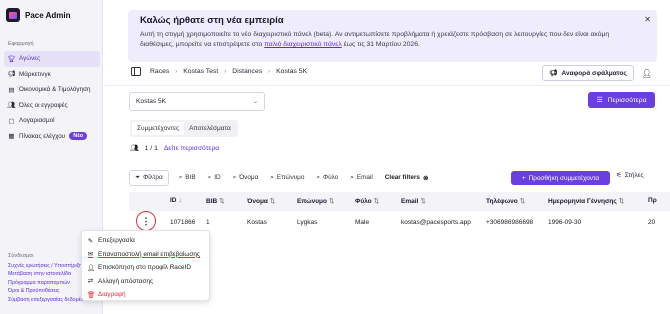 The image size is (670, 314). Describe the element at coordinates (647, 19) in the screenshot. I see `close-icon: ✕` at that location.